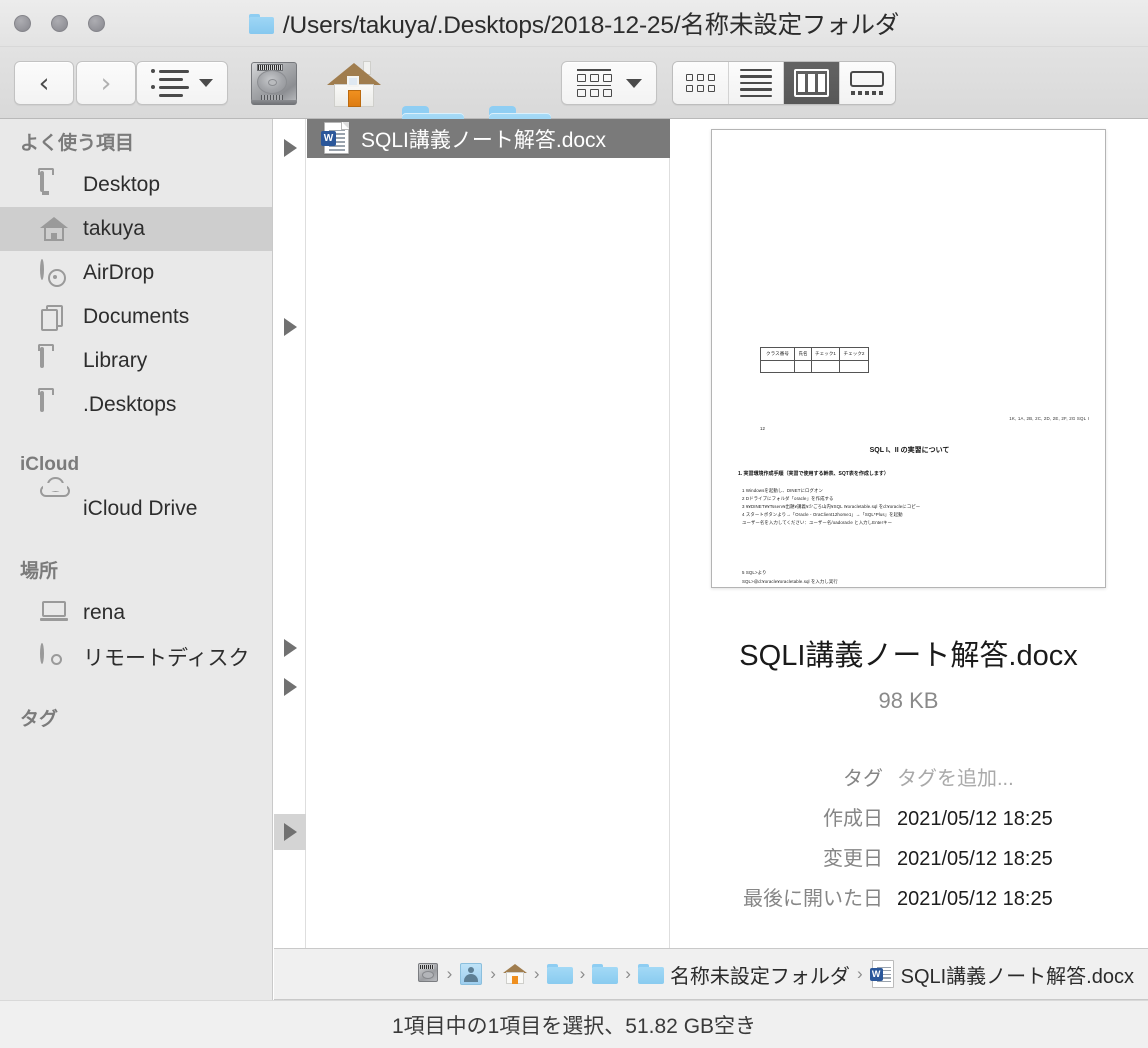 The width and height of the screenshot is (1148, 1048). I want to click on view-mode-segmented-control, so click(784, 83).